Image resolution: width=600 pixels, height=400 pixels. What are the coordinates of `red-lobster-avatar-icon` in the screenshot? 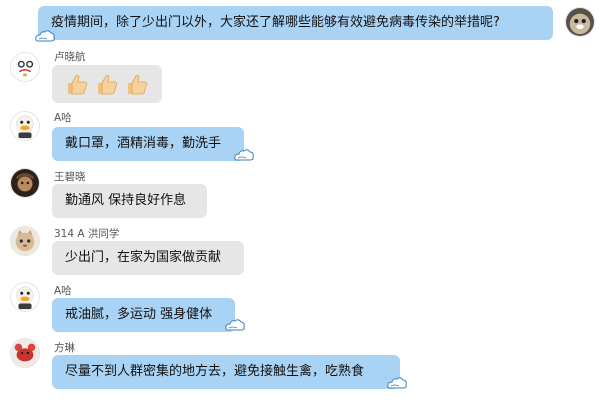 It's located at (25, 353).